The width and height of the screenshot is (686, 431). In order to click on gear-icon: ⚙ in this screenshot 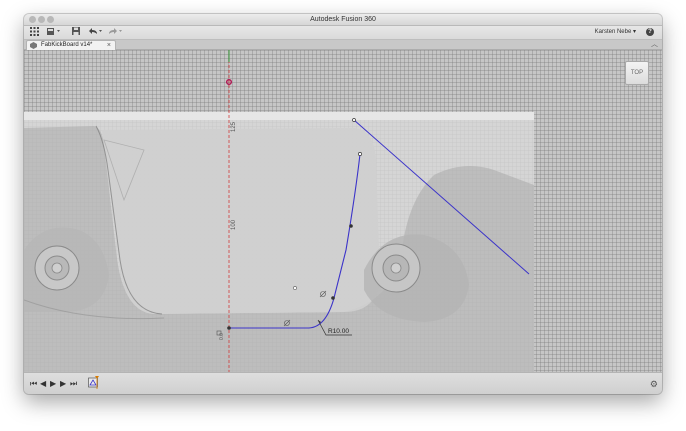, I will do `click(654, 384)`.